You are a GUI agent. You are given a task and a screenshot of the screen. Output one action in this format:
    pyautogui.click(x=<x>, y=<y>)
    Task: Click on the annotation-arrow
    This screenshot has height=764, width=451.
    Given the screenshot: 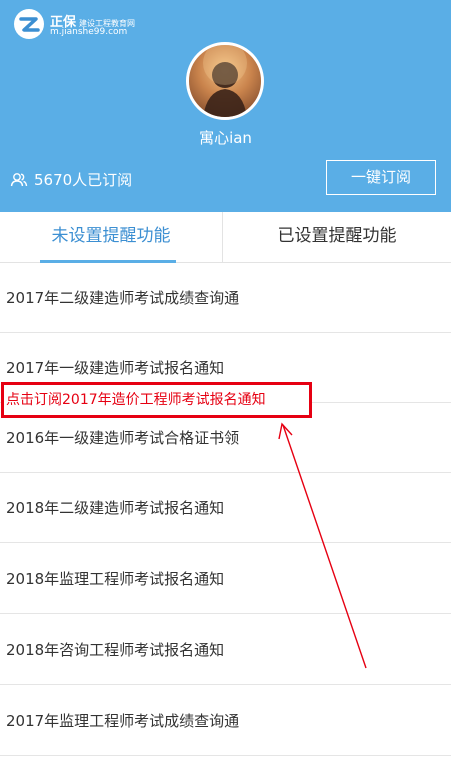 What is the action you would take?
    pyautogui.click(x=322, y=545)
    